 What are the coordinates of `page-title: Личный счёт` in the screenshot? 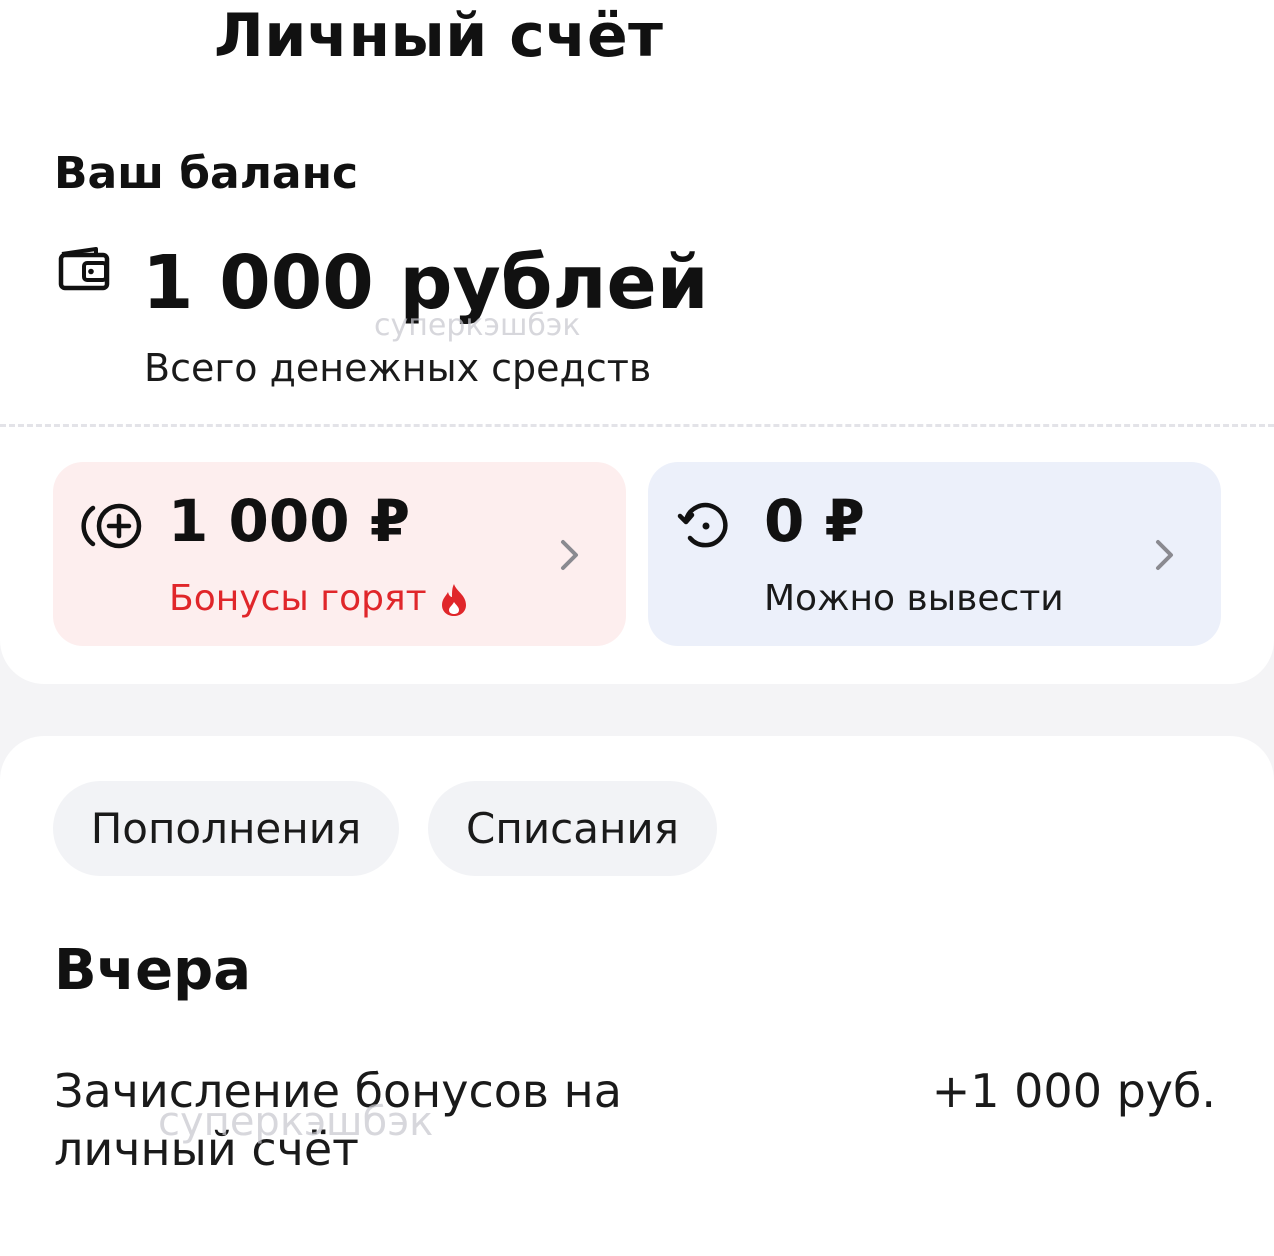 It's located at (439, 36).